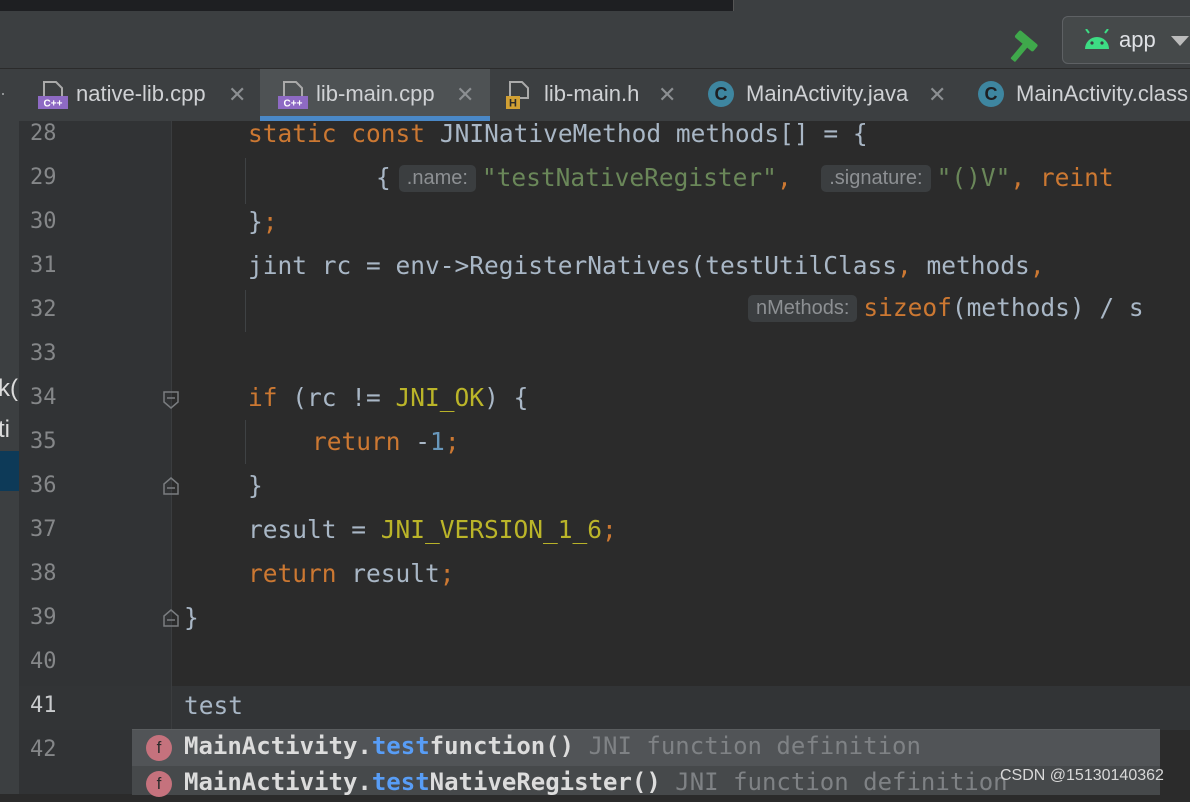 The width and height of the screenshot is (1190, 802). Describe the element at coordinates (9, 471) in the screenshot. I see `project-panel-selection` at that location.